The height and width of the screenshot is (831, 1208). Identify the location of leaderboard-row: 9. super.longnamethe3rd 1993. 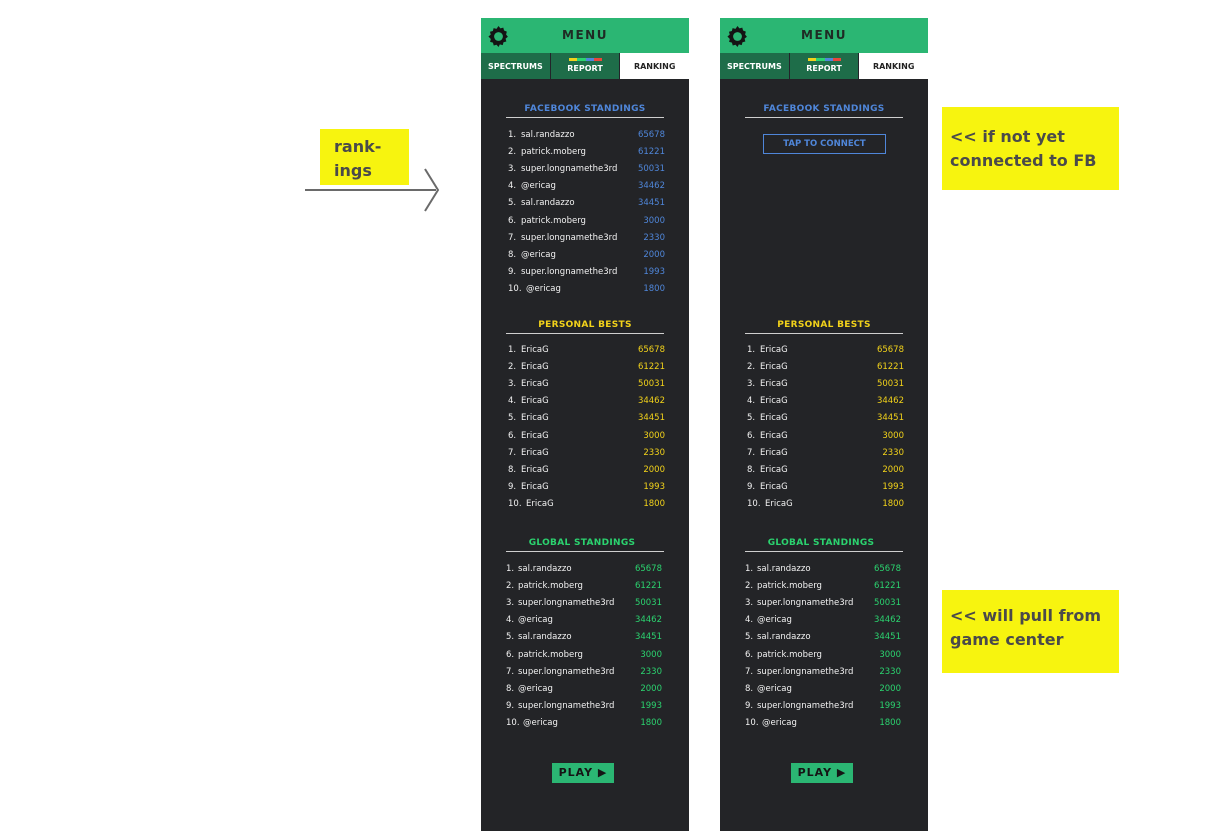
(824, 706).